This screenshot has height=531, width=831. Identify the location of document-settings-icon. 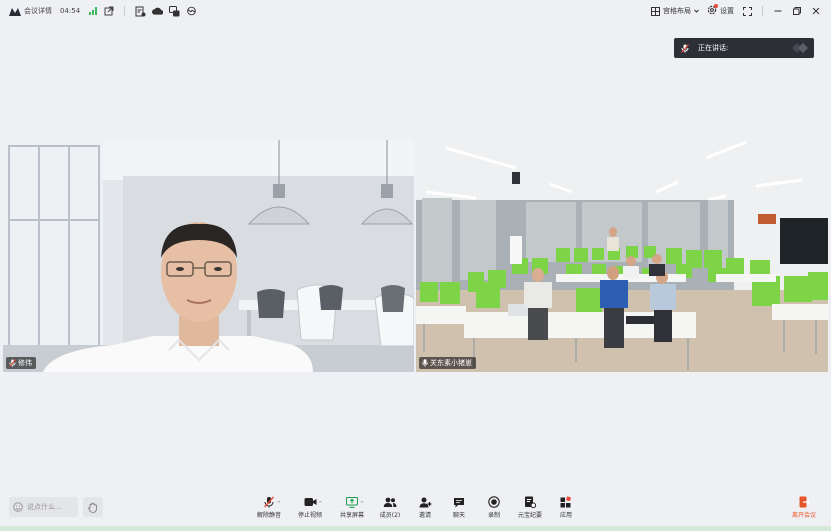
(140, 11).